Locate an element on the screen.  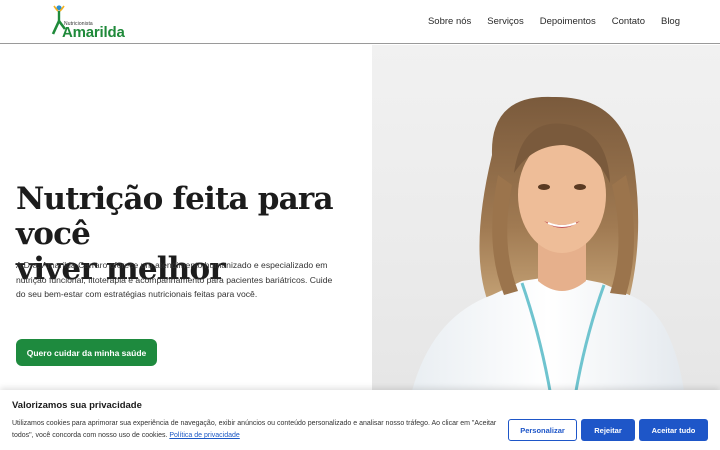
nav-item-servicos: Serviços is located at coordinates (505, 21).